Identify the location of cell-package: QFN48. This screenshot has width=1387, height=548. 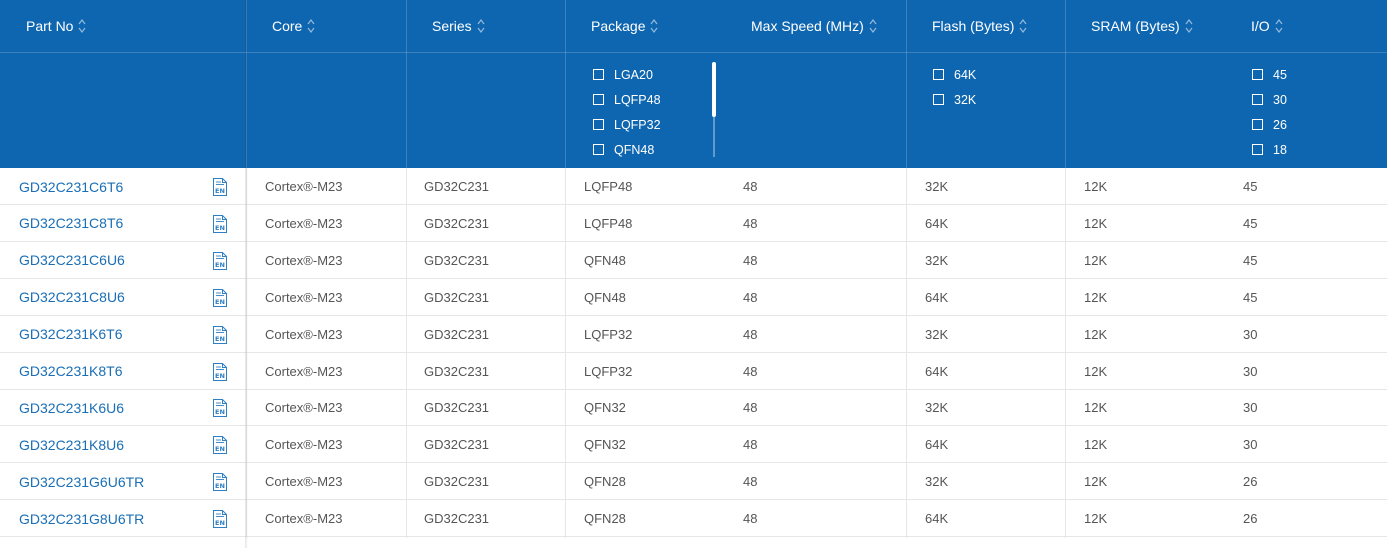
(605, 297).